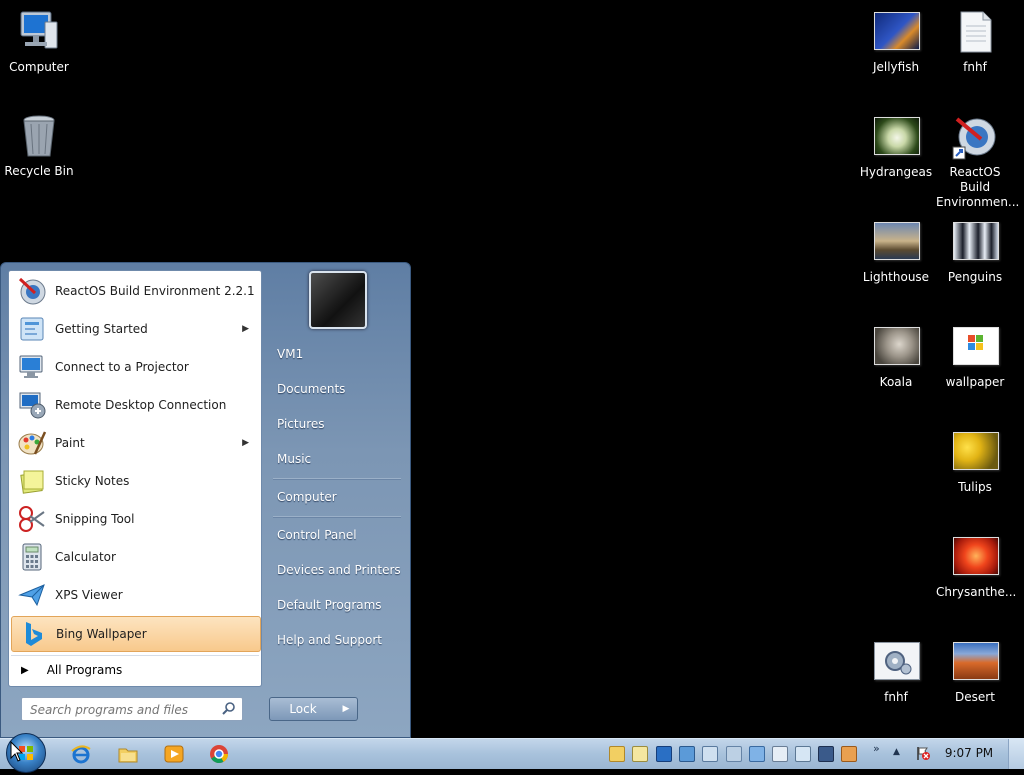 The width and height of the screenshot is (1024, 775). What do you see at coordinates (303, 709) in the screenshot?
I see `lock-button: Lock` at bounding box center [303, 709].